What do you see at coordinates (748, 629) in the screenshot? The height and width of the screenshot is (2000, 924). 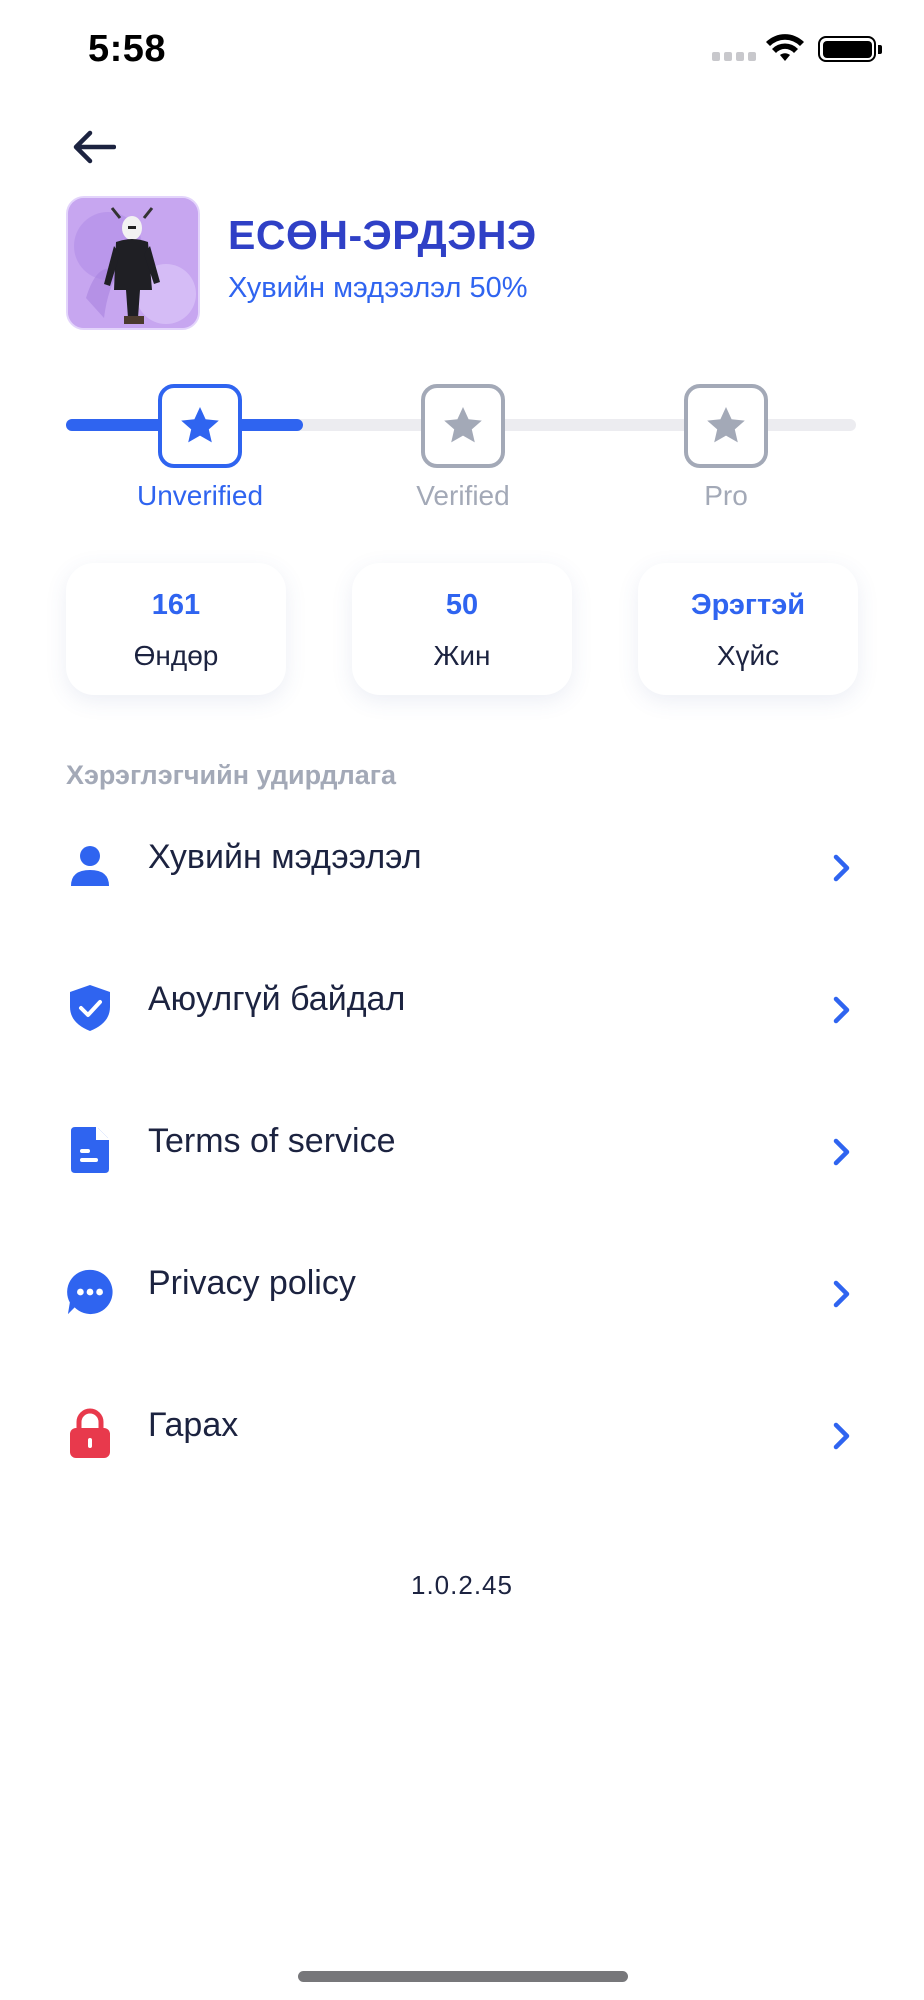 I see `stat-card-gender: Эрэгтэй Хүйс` at bounding box center [748, 629].